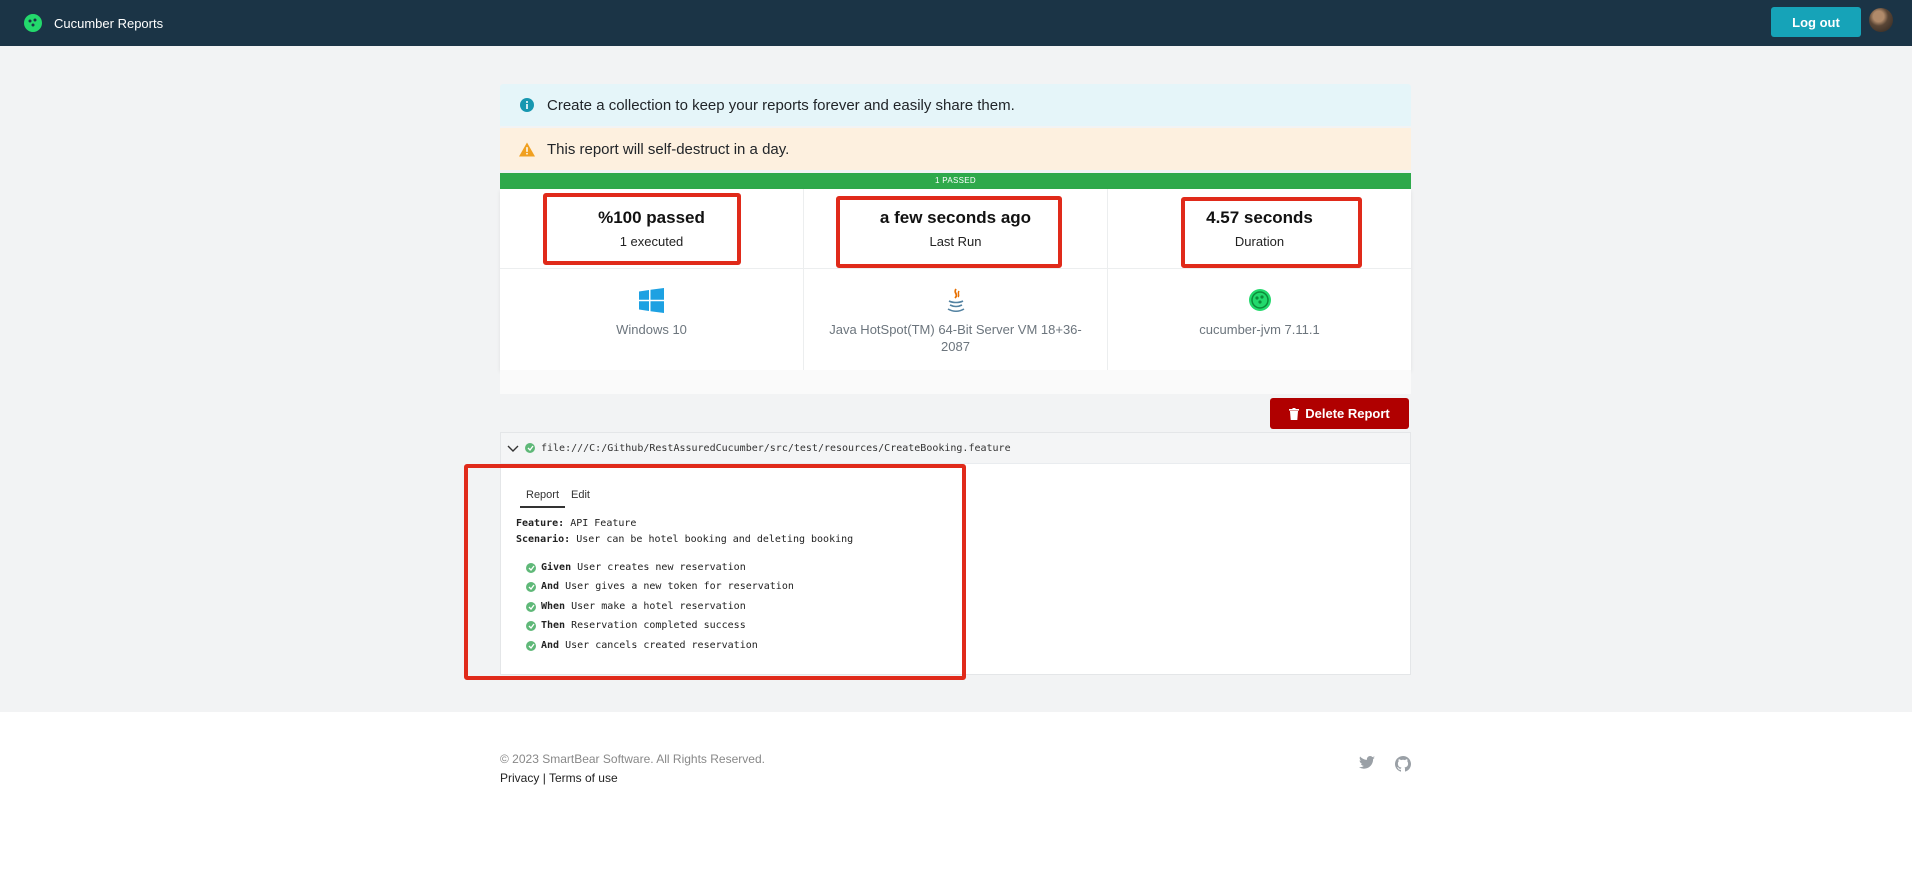 The image size is (1912, 878). I want to click on twitter-icon, so click(1367, 763).